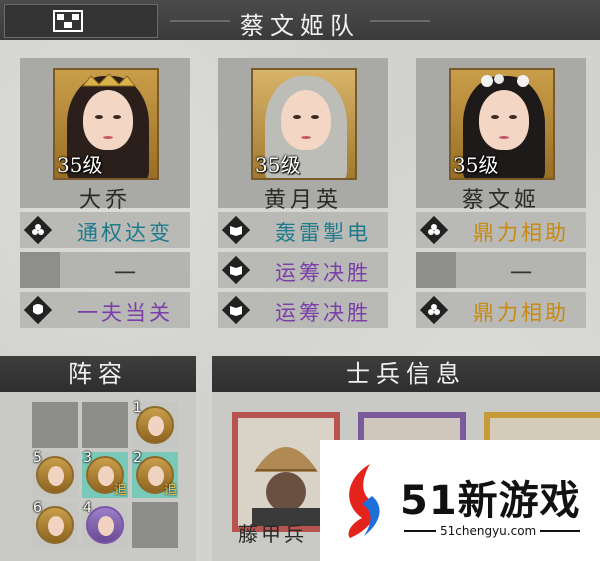 The height and width of the screenshot is (561, 600). Describe the element at coordinates (272, 534) in the screenshot. I see `soldier-name: 藤甲兵` at that location.